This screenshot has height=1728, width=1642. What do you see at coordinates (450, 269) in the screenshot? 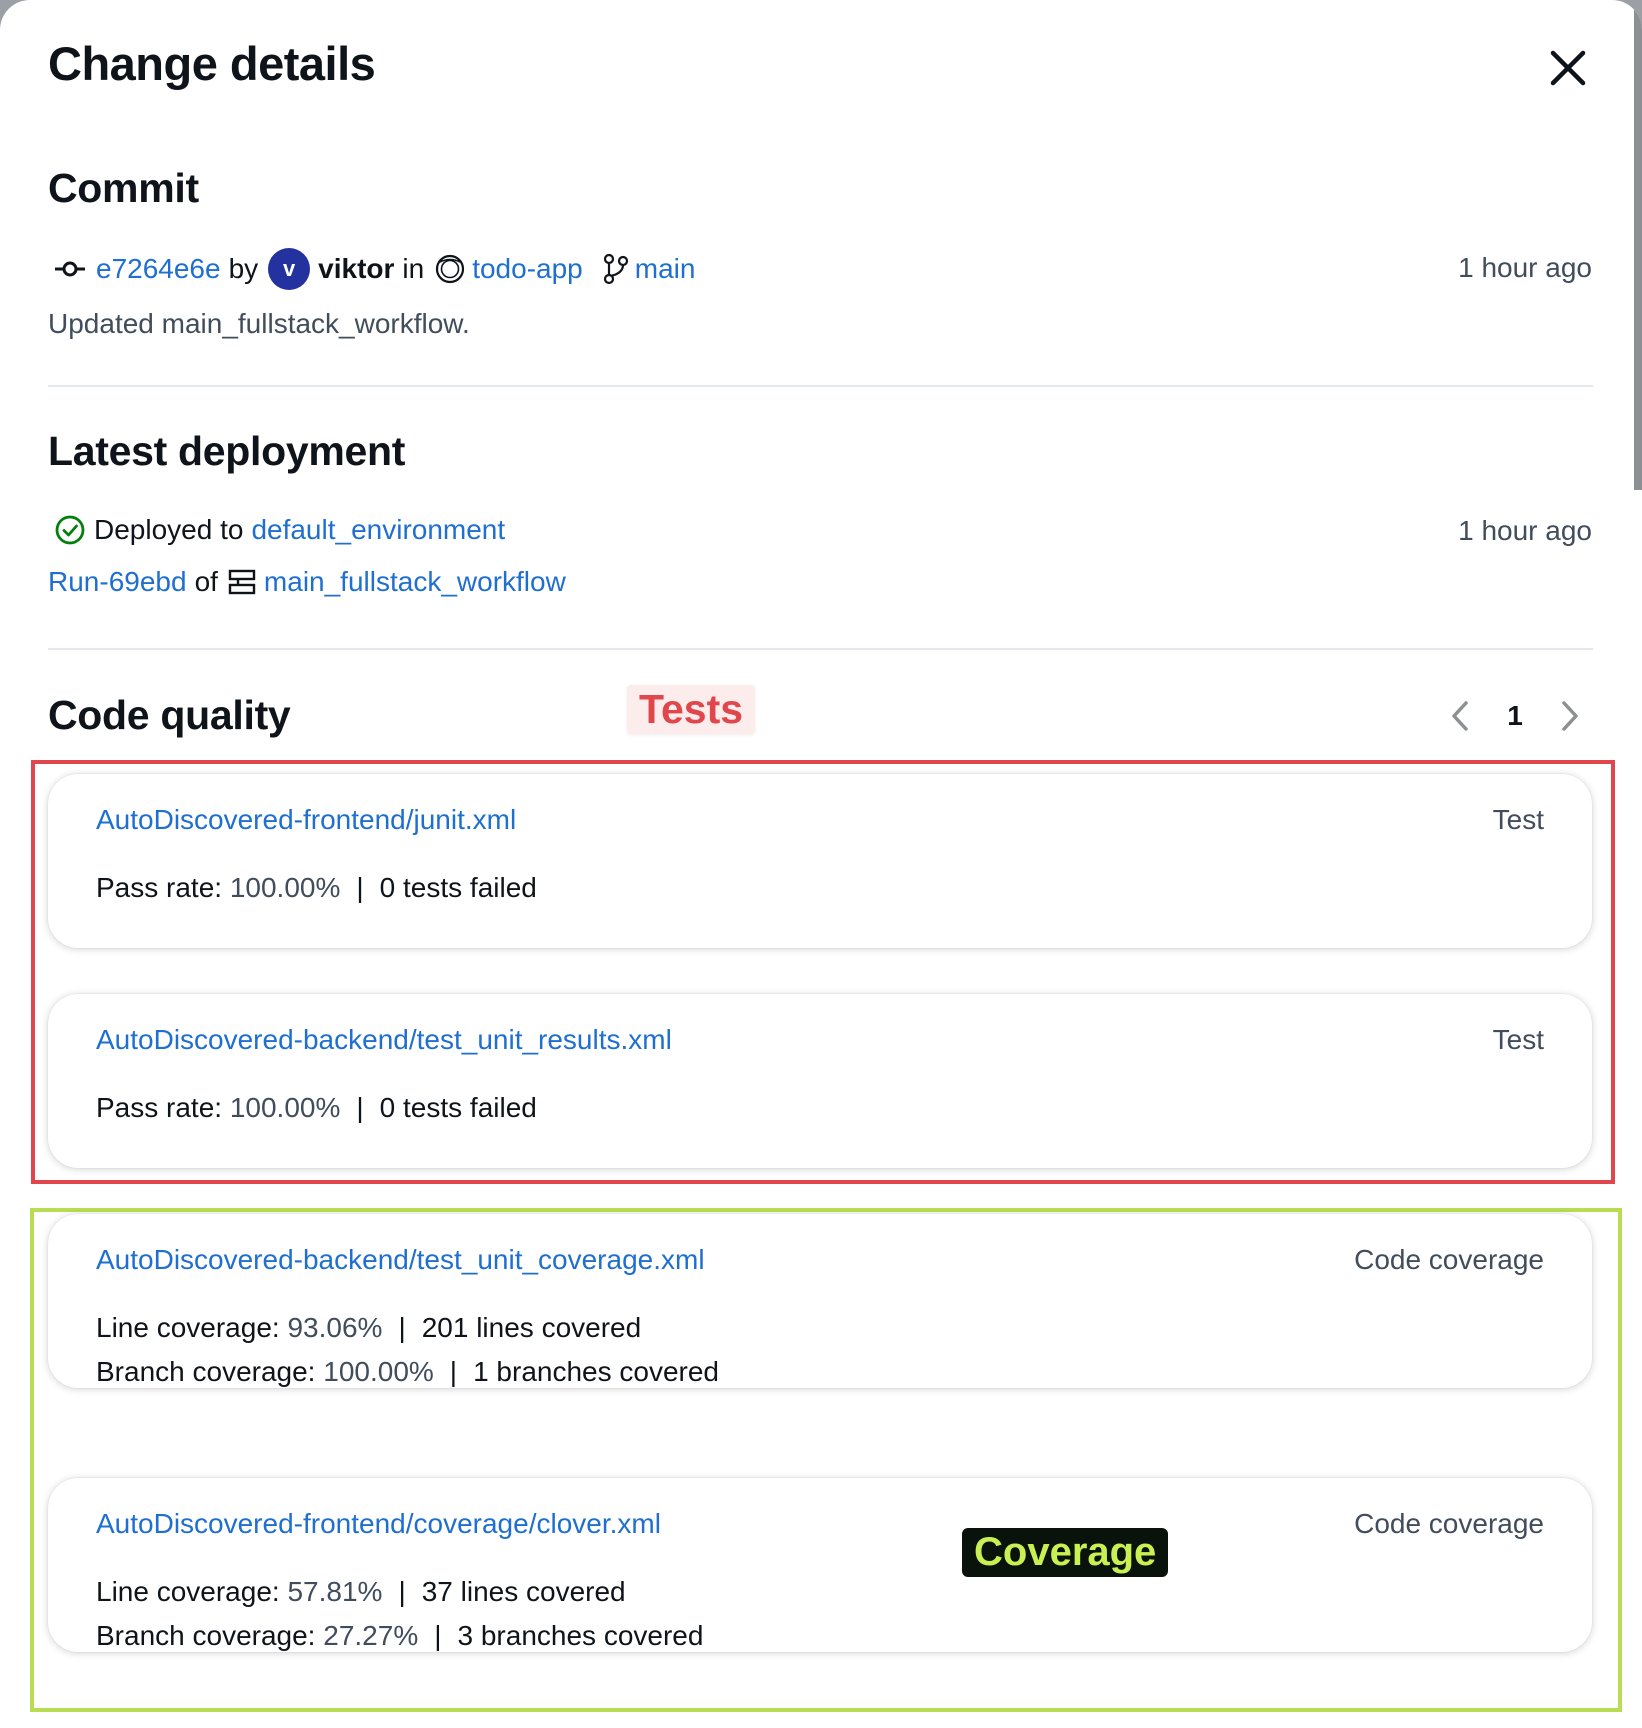
I see `repository-icon` at bounding box center [450, 269].